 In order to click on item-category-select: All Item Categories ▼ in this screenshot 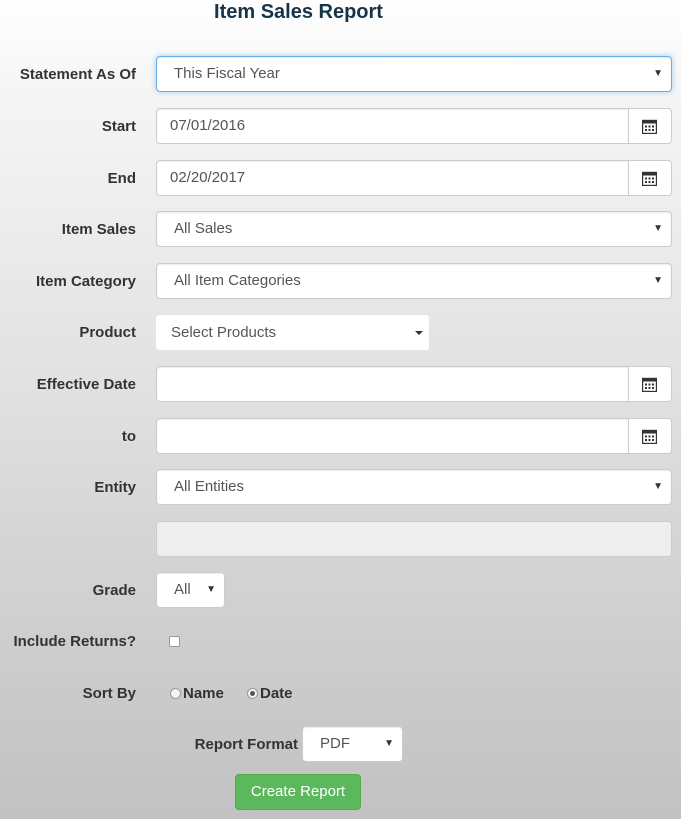, I will do `click(414, 281)`.